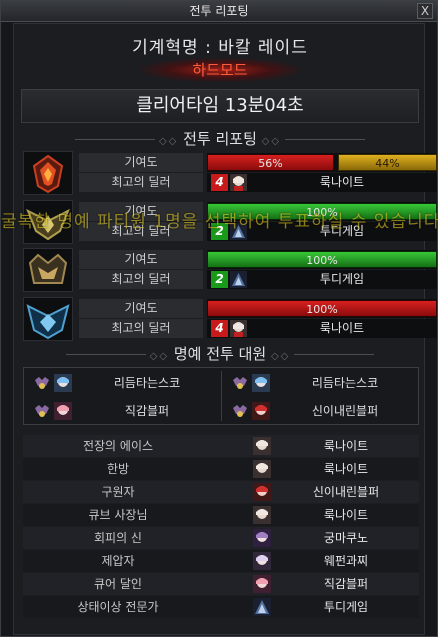 This screenshot has height=637, width=438. What do you see at coordinates (220, 48) in the screenshot?
I see `dungeon-name: 기계혁명 : 바칼 레이드` at bounding box center [220, 48].